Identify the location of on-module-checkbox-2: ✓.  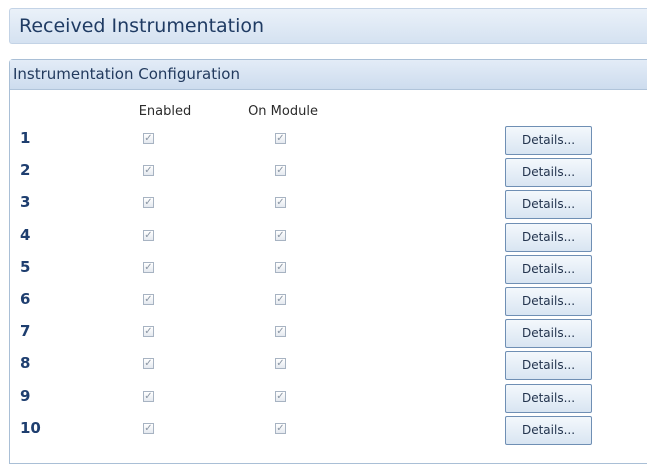
(280, 170).